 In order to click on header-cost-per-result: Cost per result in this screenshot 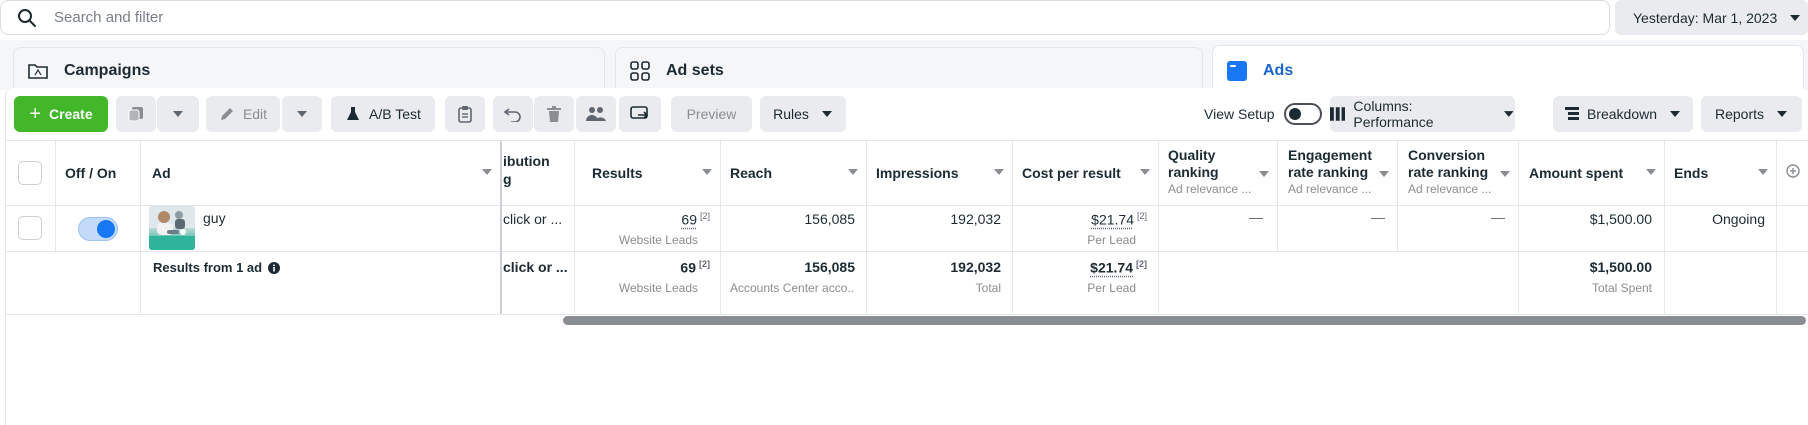, I will do `click(1090, 173)`.